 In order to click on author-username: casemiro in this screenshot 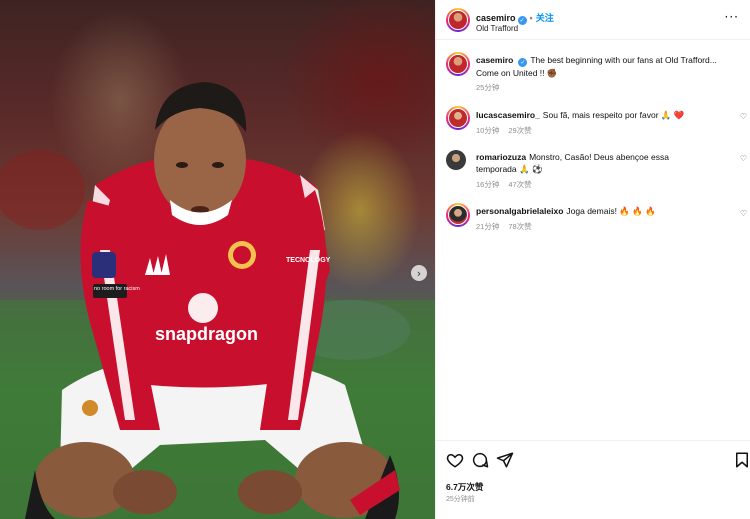, I will do `click(496, 18)`.